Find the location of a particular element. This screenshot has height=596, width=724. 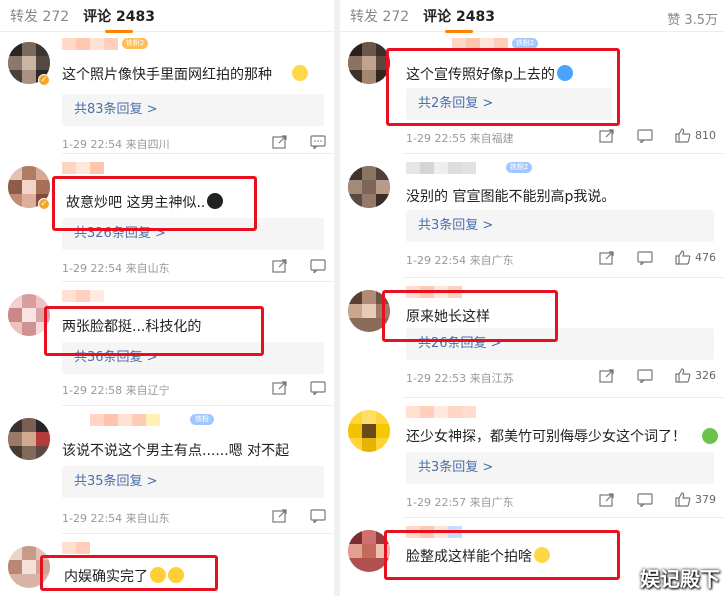

comment-text: 脸整成这样能个拍啥 is located at coordinates (478, 556).